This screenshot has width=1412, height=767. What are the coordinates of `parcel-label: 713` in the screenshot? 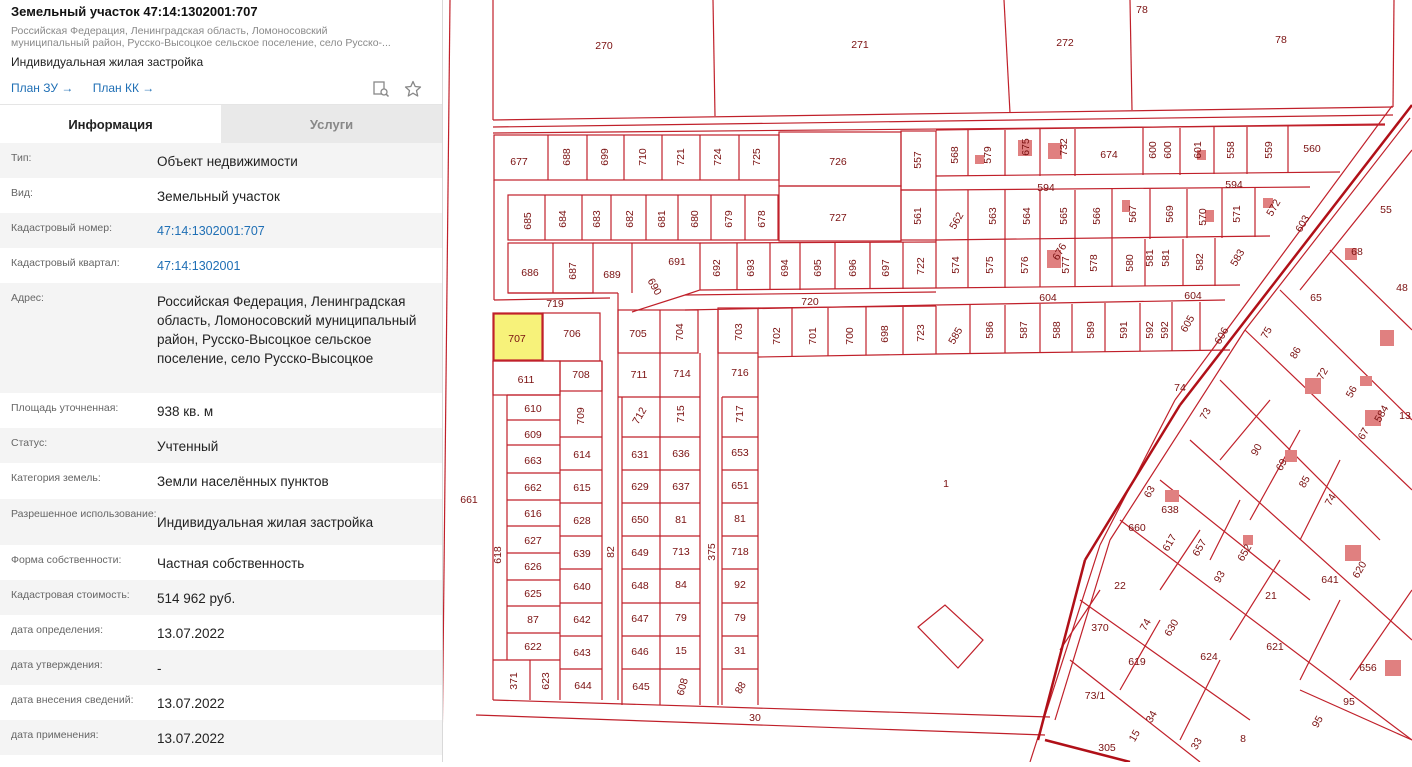 It's located at (681, 552).